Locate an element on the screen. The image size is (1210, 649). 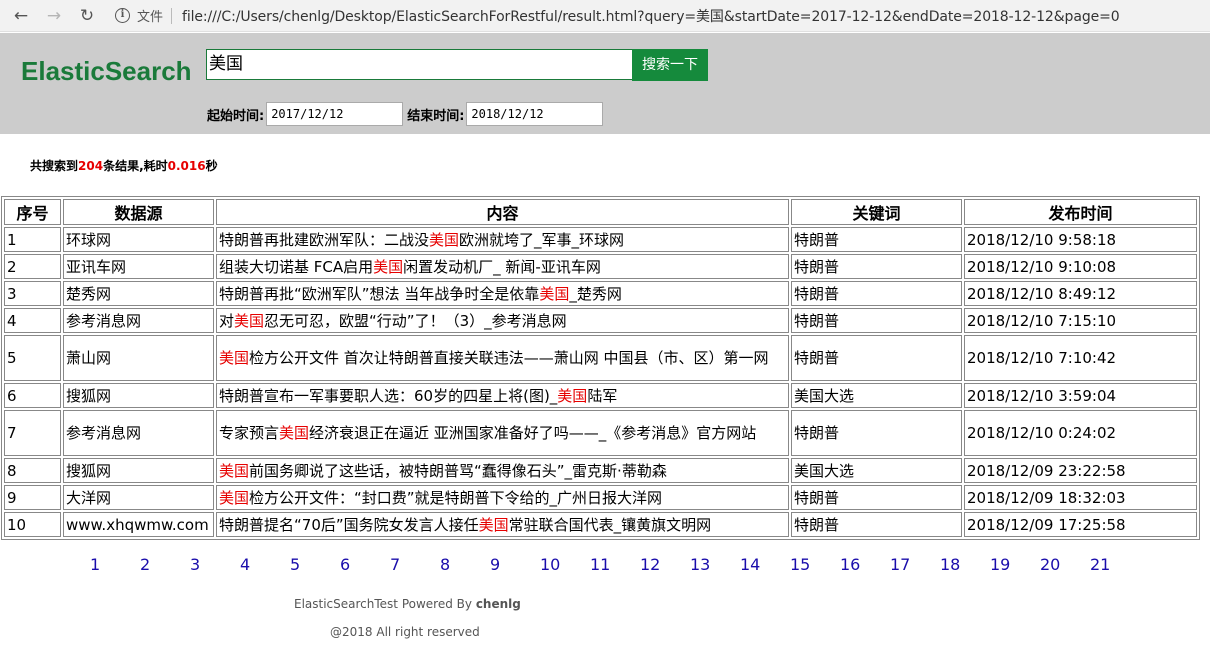
cell-source: www.xhqwmw.com is located at coordinates (138, 524).